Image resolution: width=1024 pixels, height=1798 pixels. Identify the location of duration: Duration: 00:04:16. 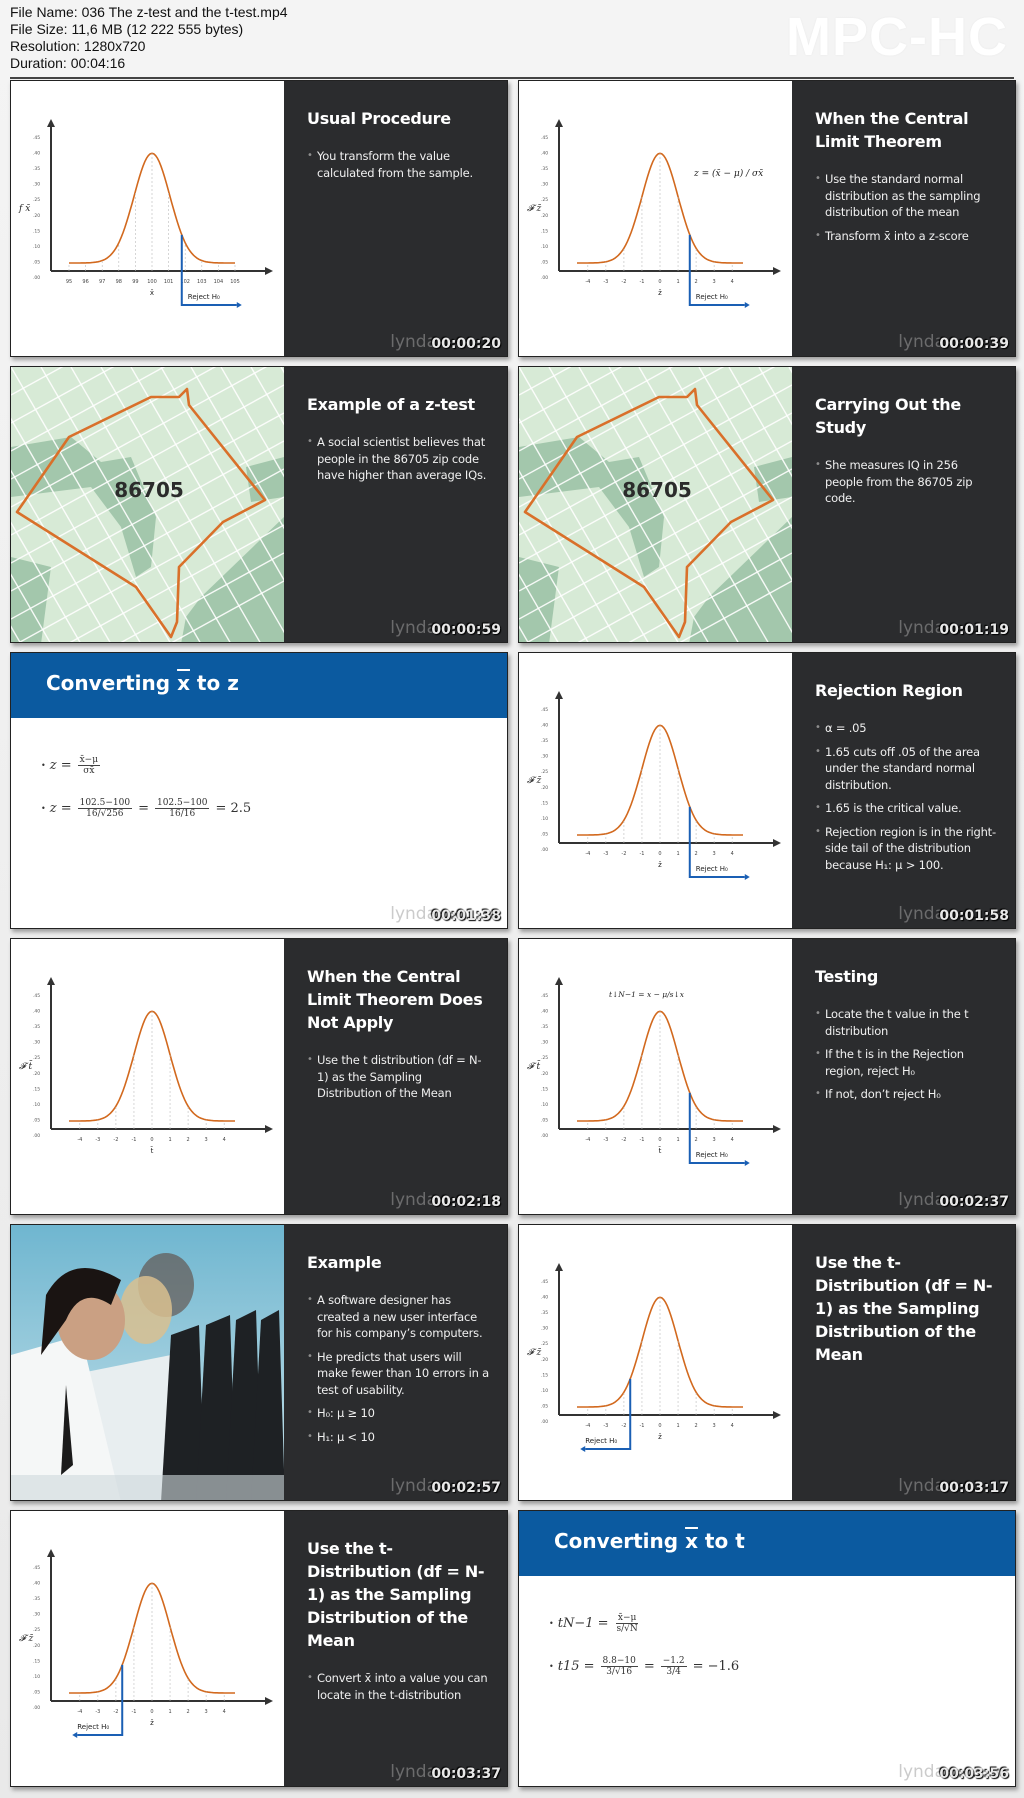
(68, 63).